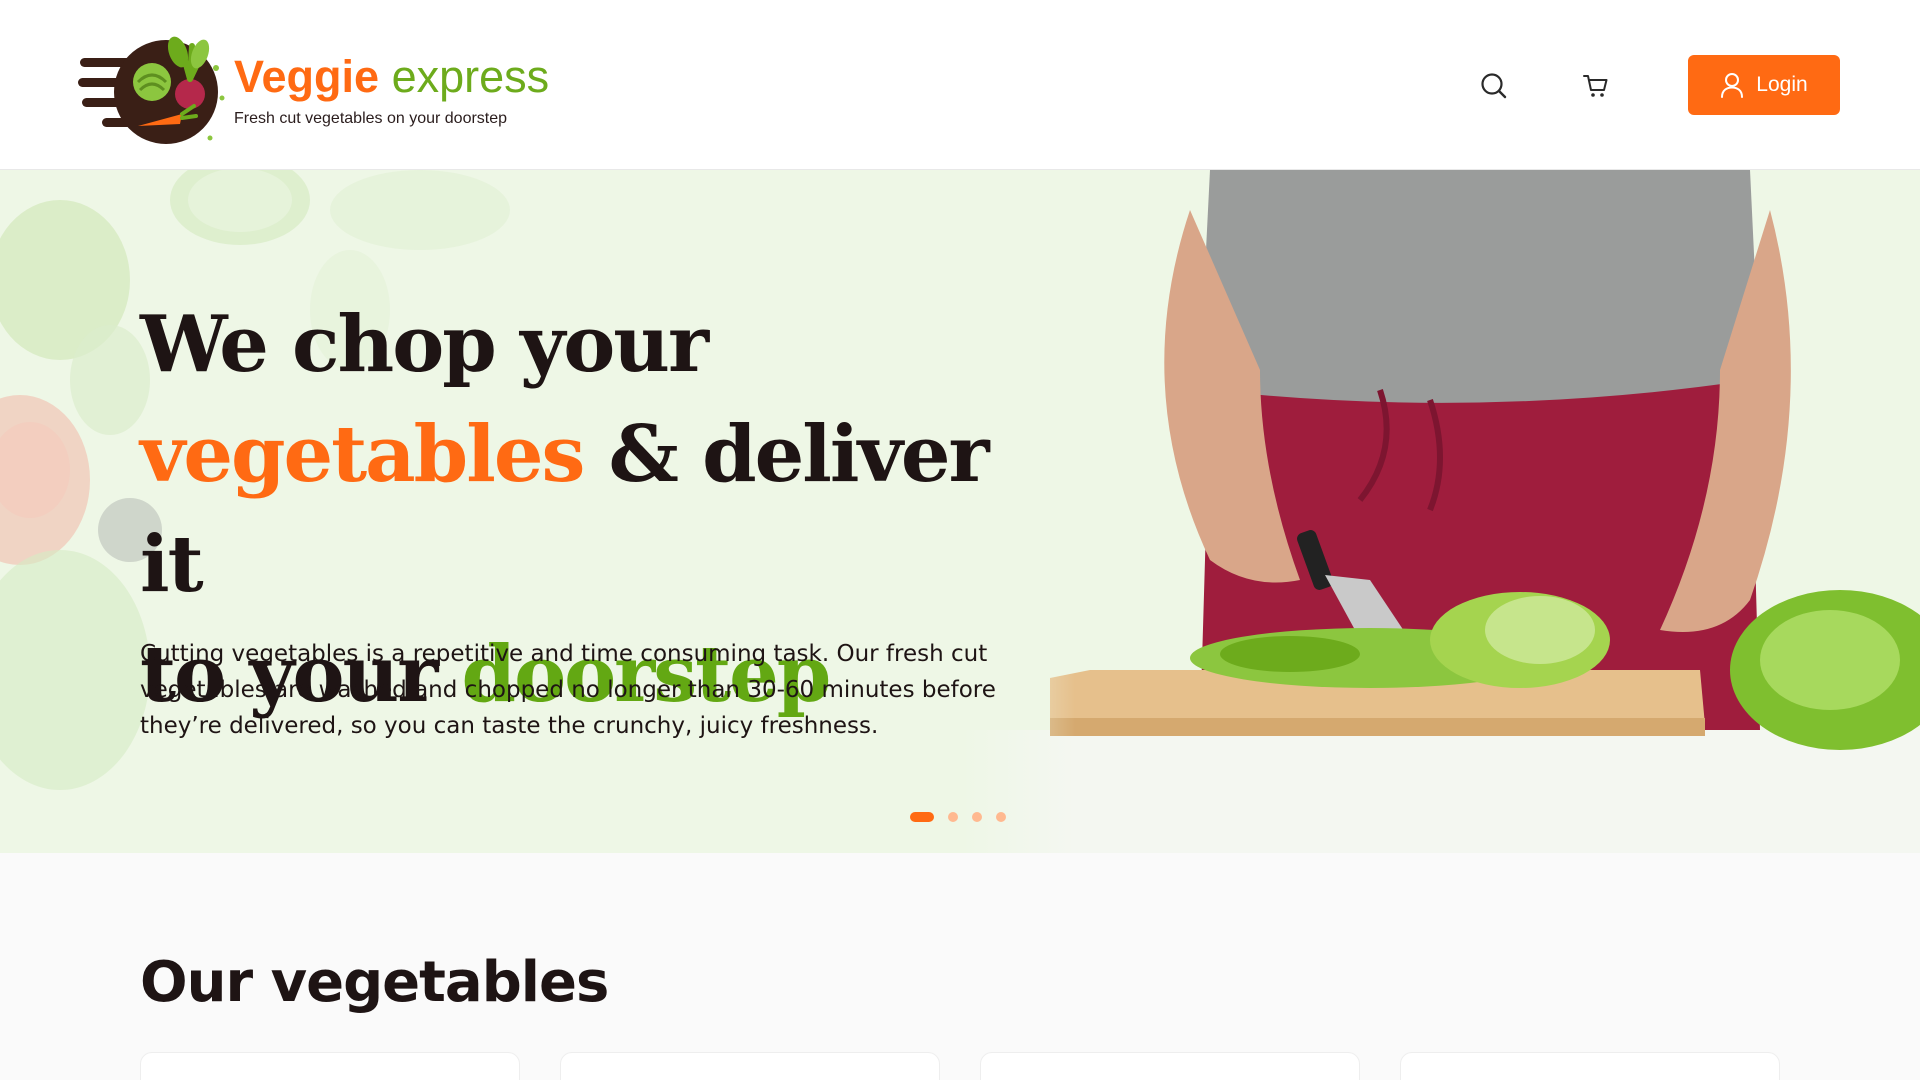  I want to click on brand-name: Veggie express, so click(391, 76).